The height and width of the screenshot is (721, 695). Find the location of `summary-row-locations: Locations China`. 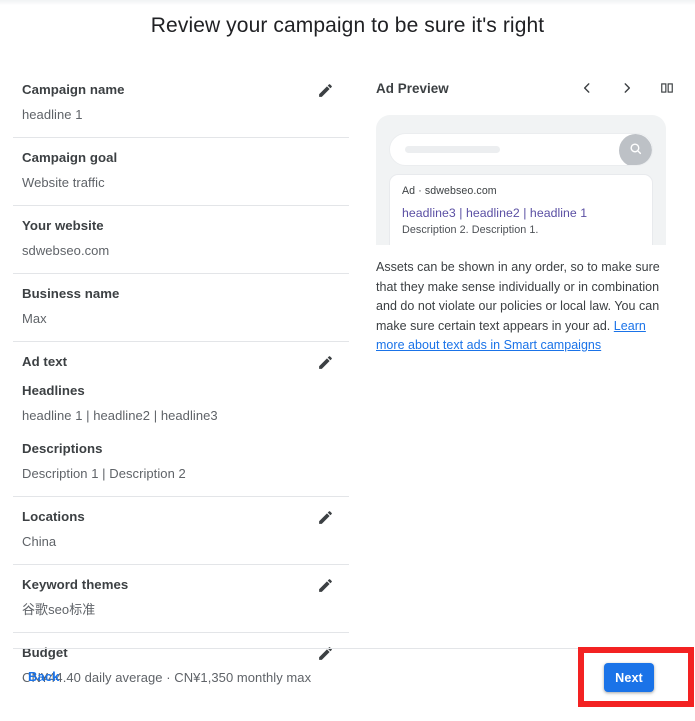

summary-row-locations: Locations China is located at coordinates (181, 531).